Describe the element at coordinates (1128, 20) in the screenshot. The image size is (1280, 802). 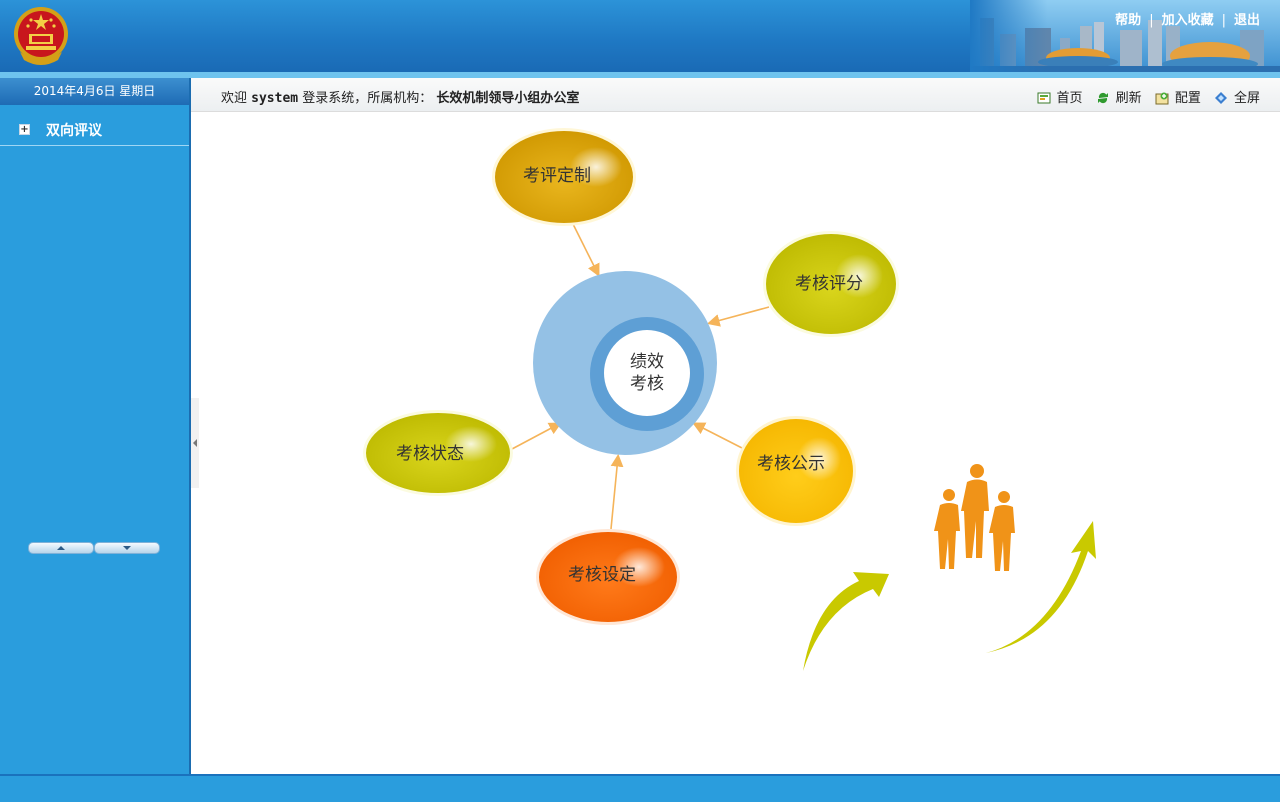
I see `help-link: 帮助` at that location.